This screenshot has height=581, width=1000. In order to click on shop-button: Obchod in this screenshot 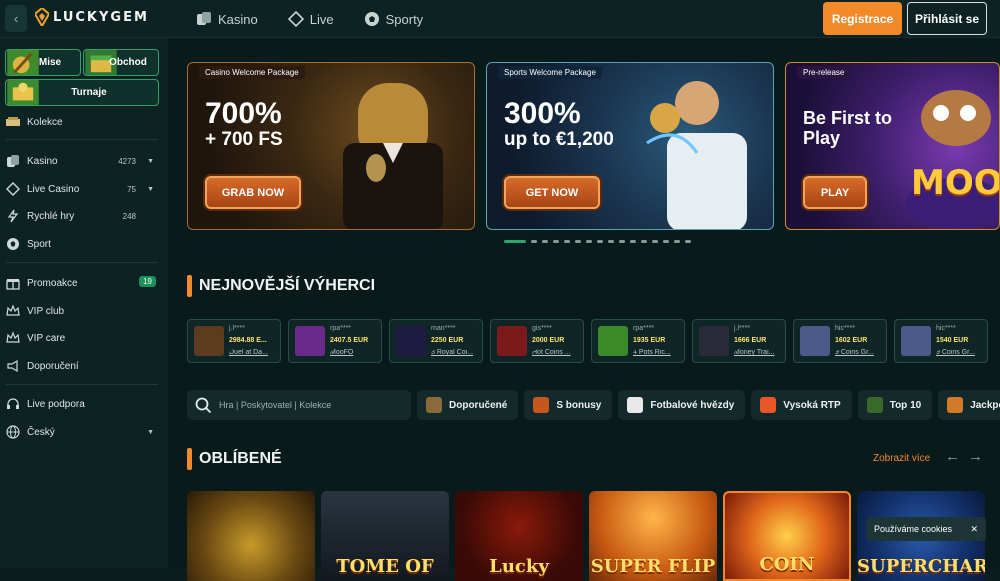, I will do `click(121, 62)`.